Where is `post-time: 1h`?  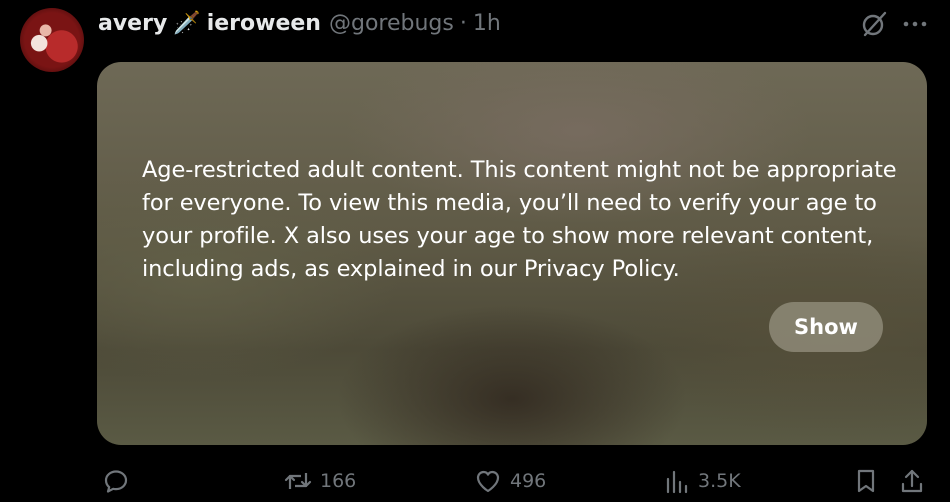 post-time: 1h is located at coordinates (487, 23).